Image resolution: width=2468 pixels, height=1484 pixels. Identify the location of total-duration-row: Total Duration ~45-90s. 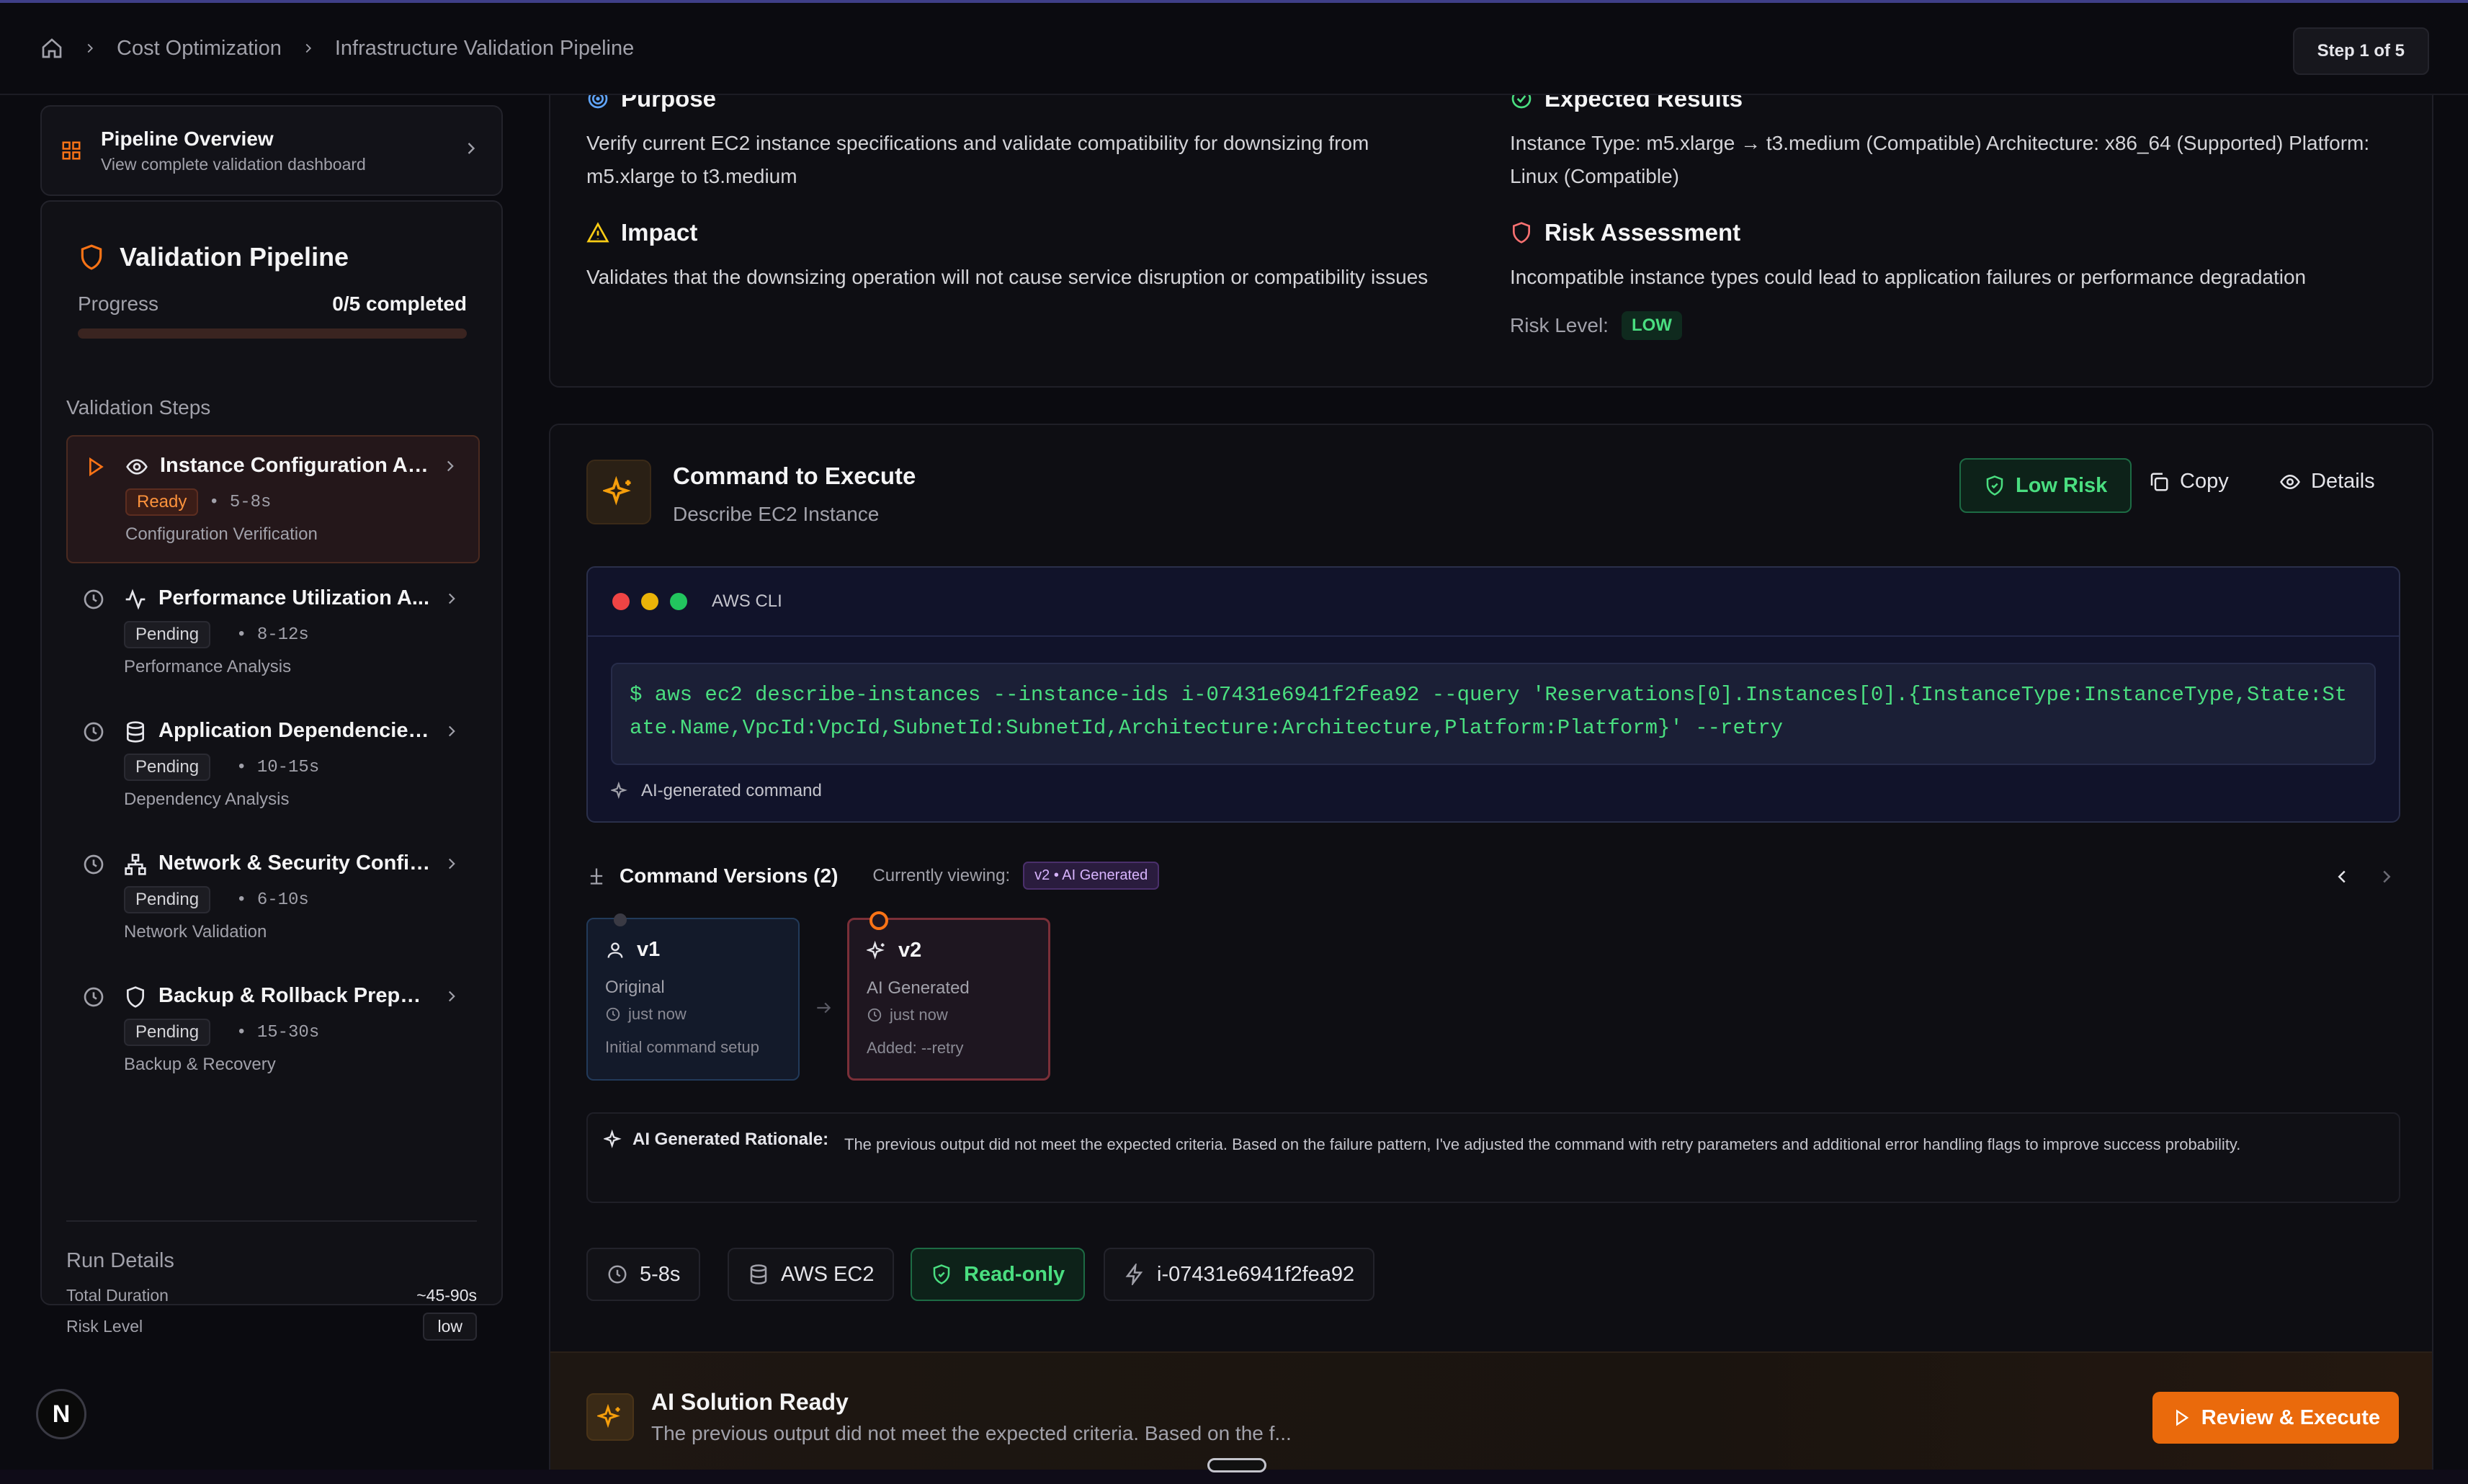
(271, 1296).